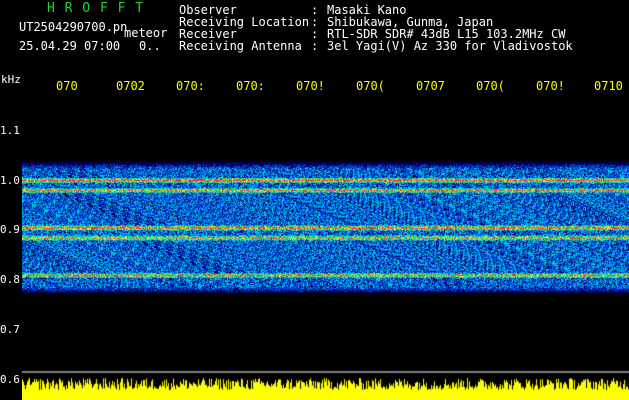 Image resolution: width=629 pixels, height=400 pixels. Describe the element at coordinates (315, 46) in the screenshot. I see `info-colon: :` at that location.